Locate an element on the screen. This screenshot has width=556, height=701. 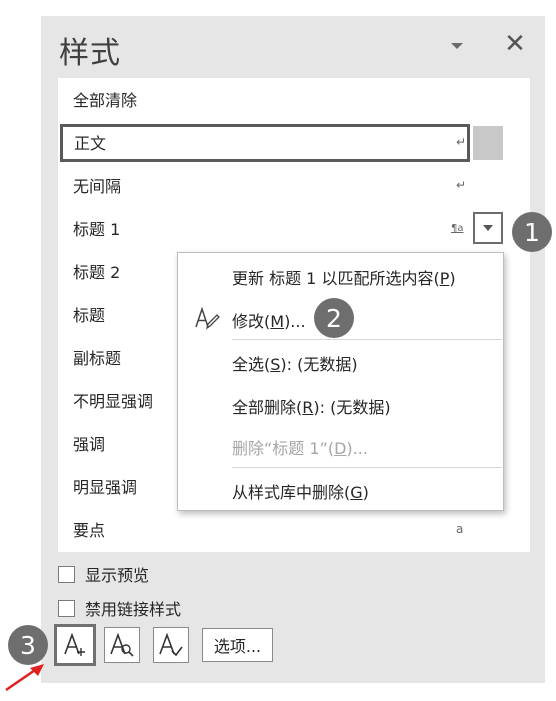
style-inspector-icon is located at coordinates (122, 644).